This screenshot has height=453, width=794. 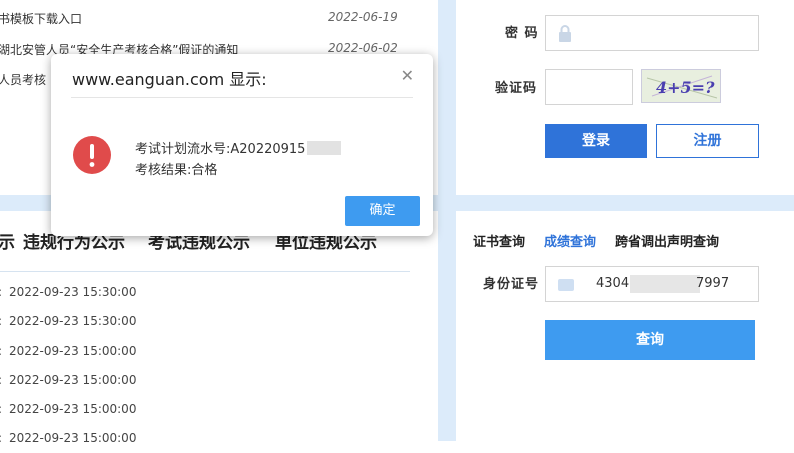 What do you see at coordinates (242, 97) in the screenshot?
I see `dialog-divider` at bounding box center [242, 97].